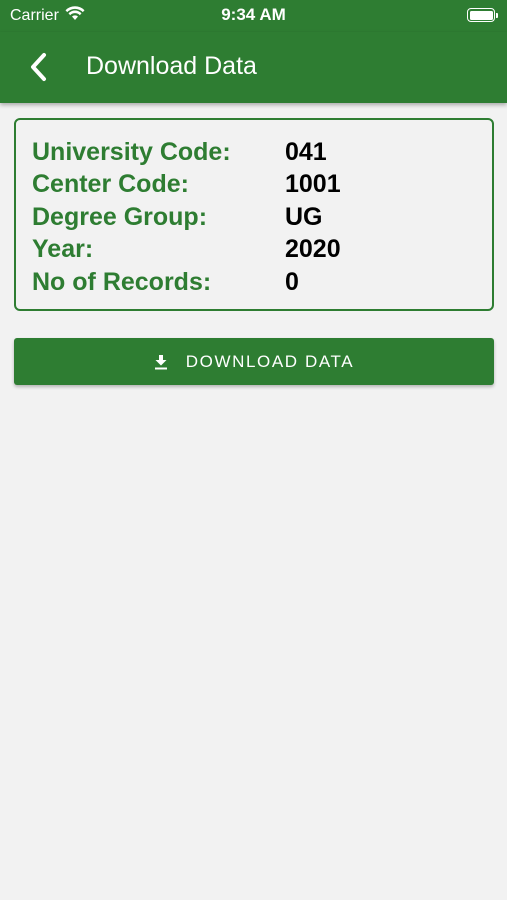 This screenshot has width=507, height=900. Describe the element at coordinates (306, 151) in the screenshot. I see `info-value: 041` at that location.